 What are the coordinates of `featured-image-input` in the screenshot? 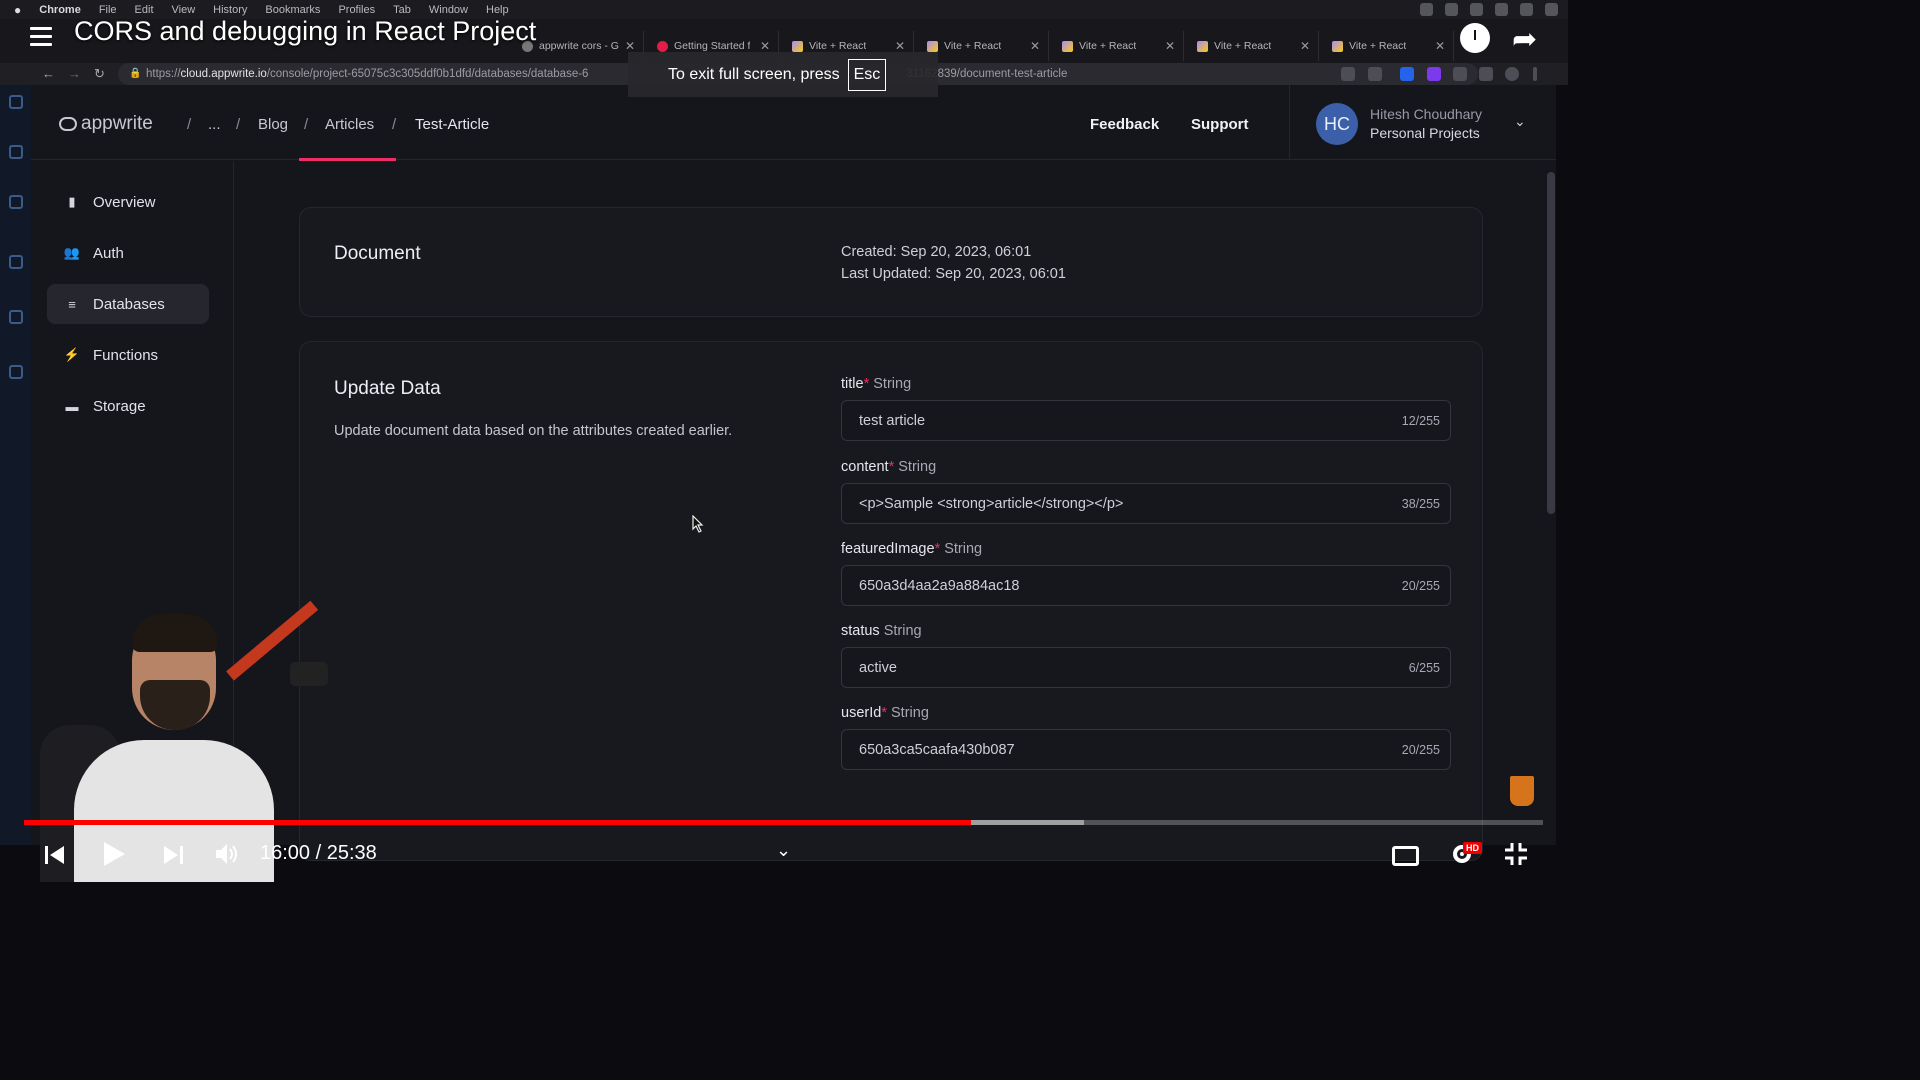 It's located at (1112, 585).